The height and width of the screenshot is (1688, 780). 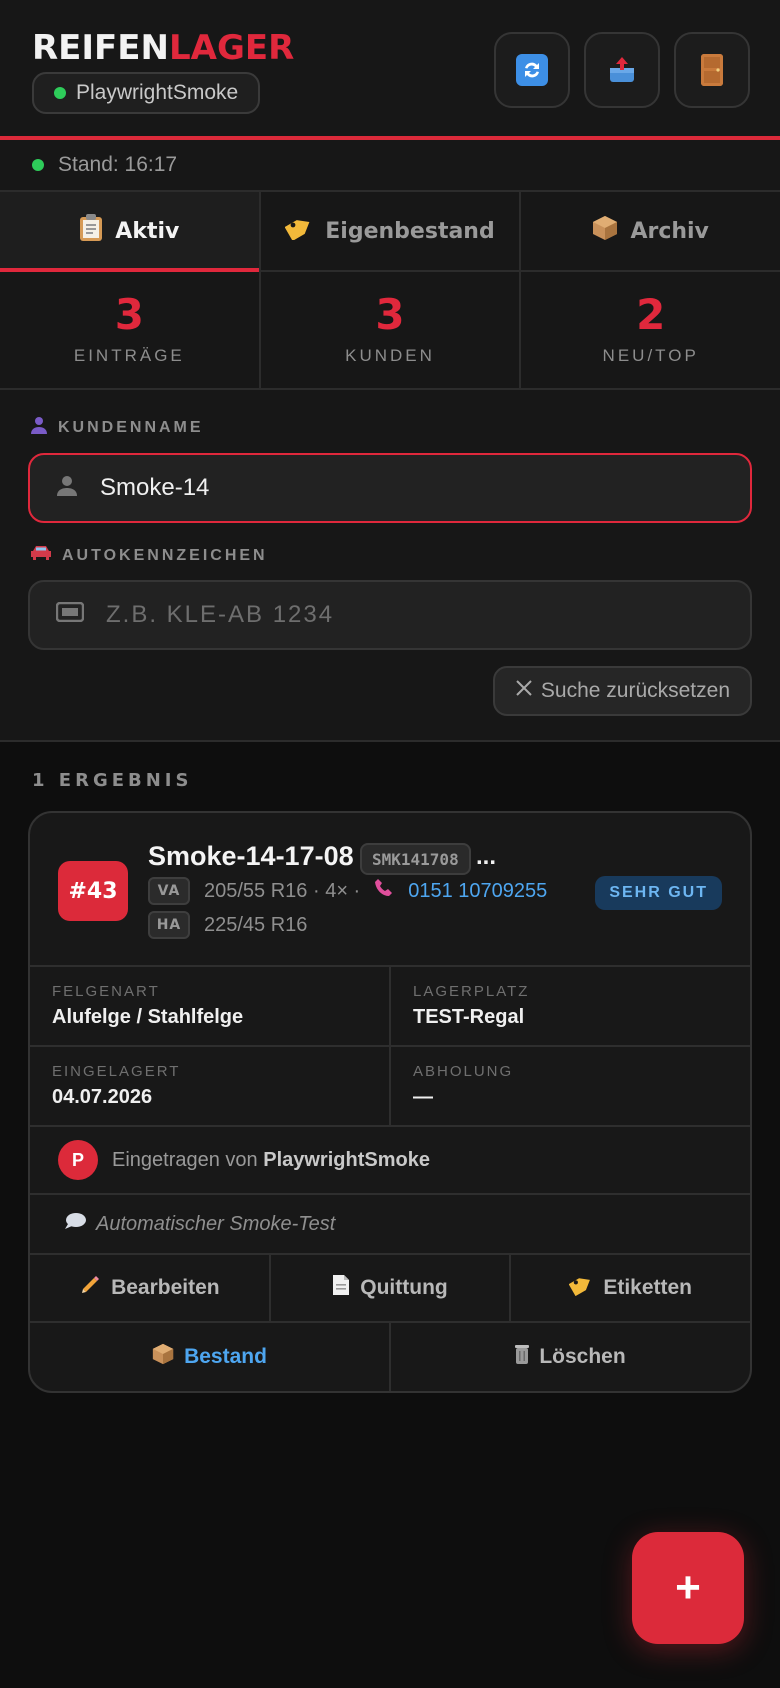 I want to click on user-chip: PlaywrightSmoke, so click(x=146, y=93).